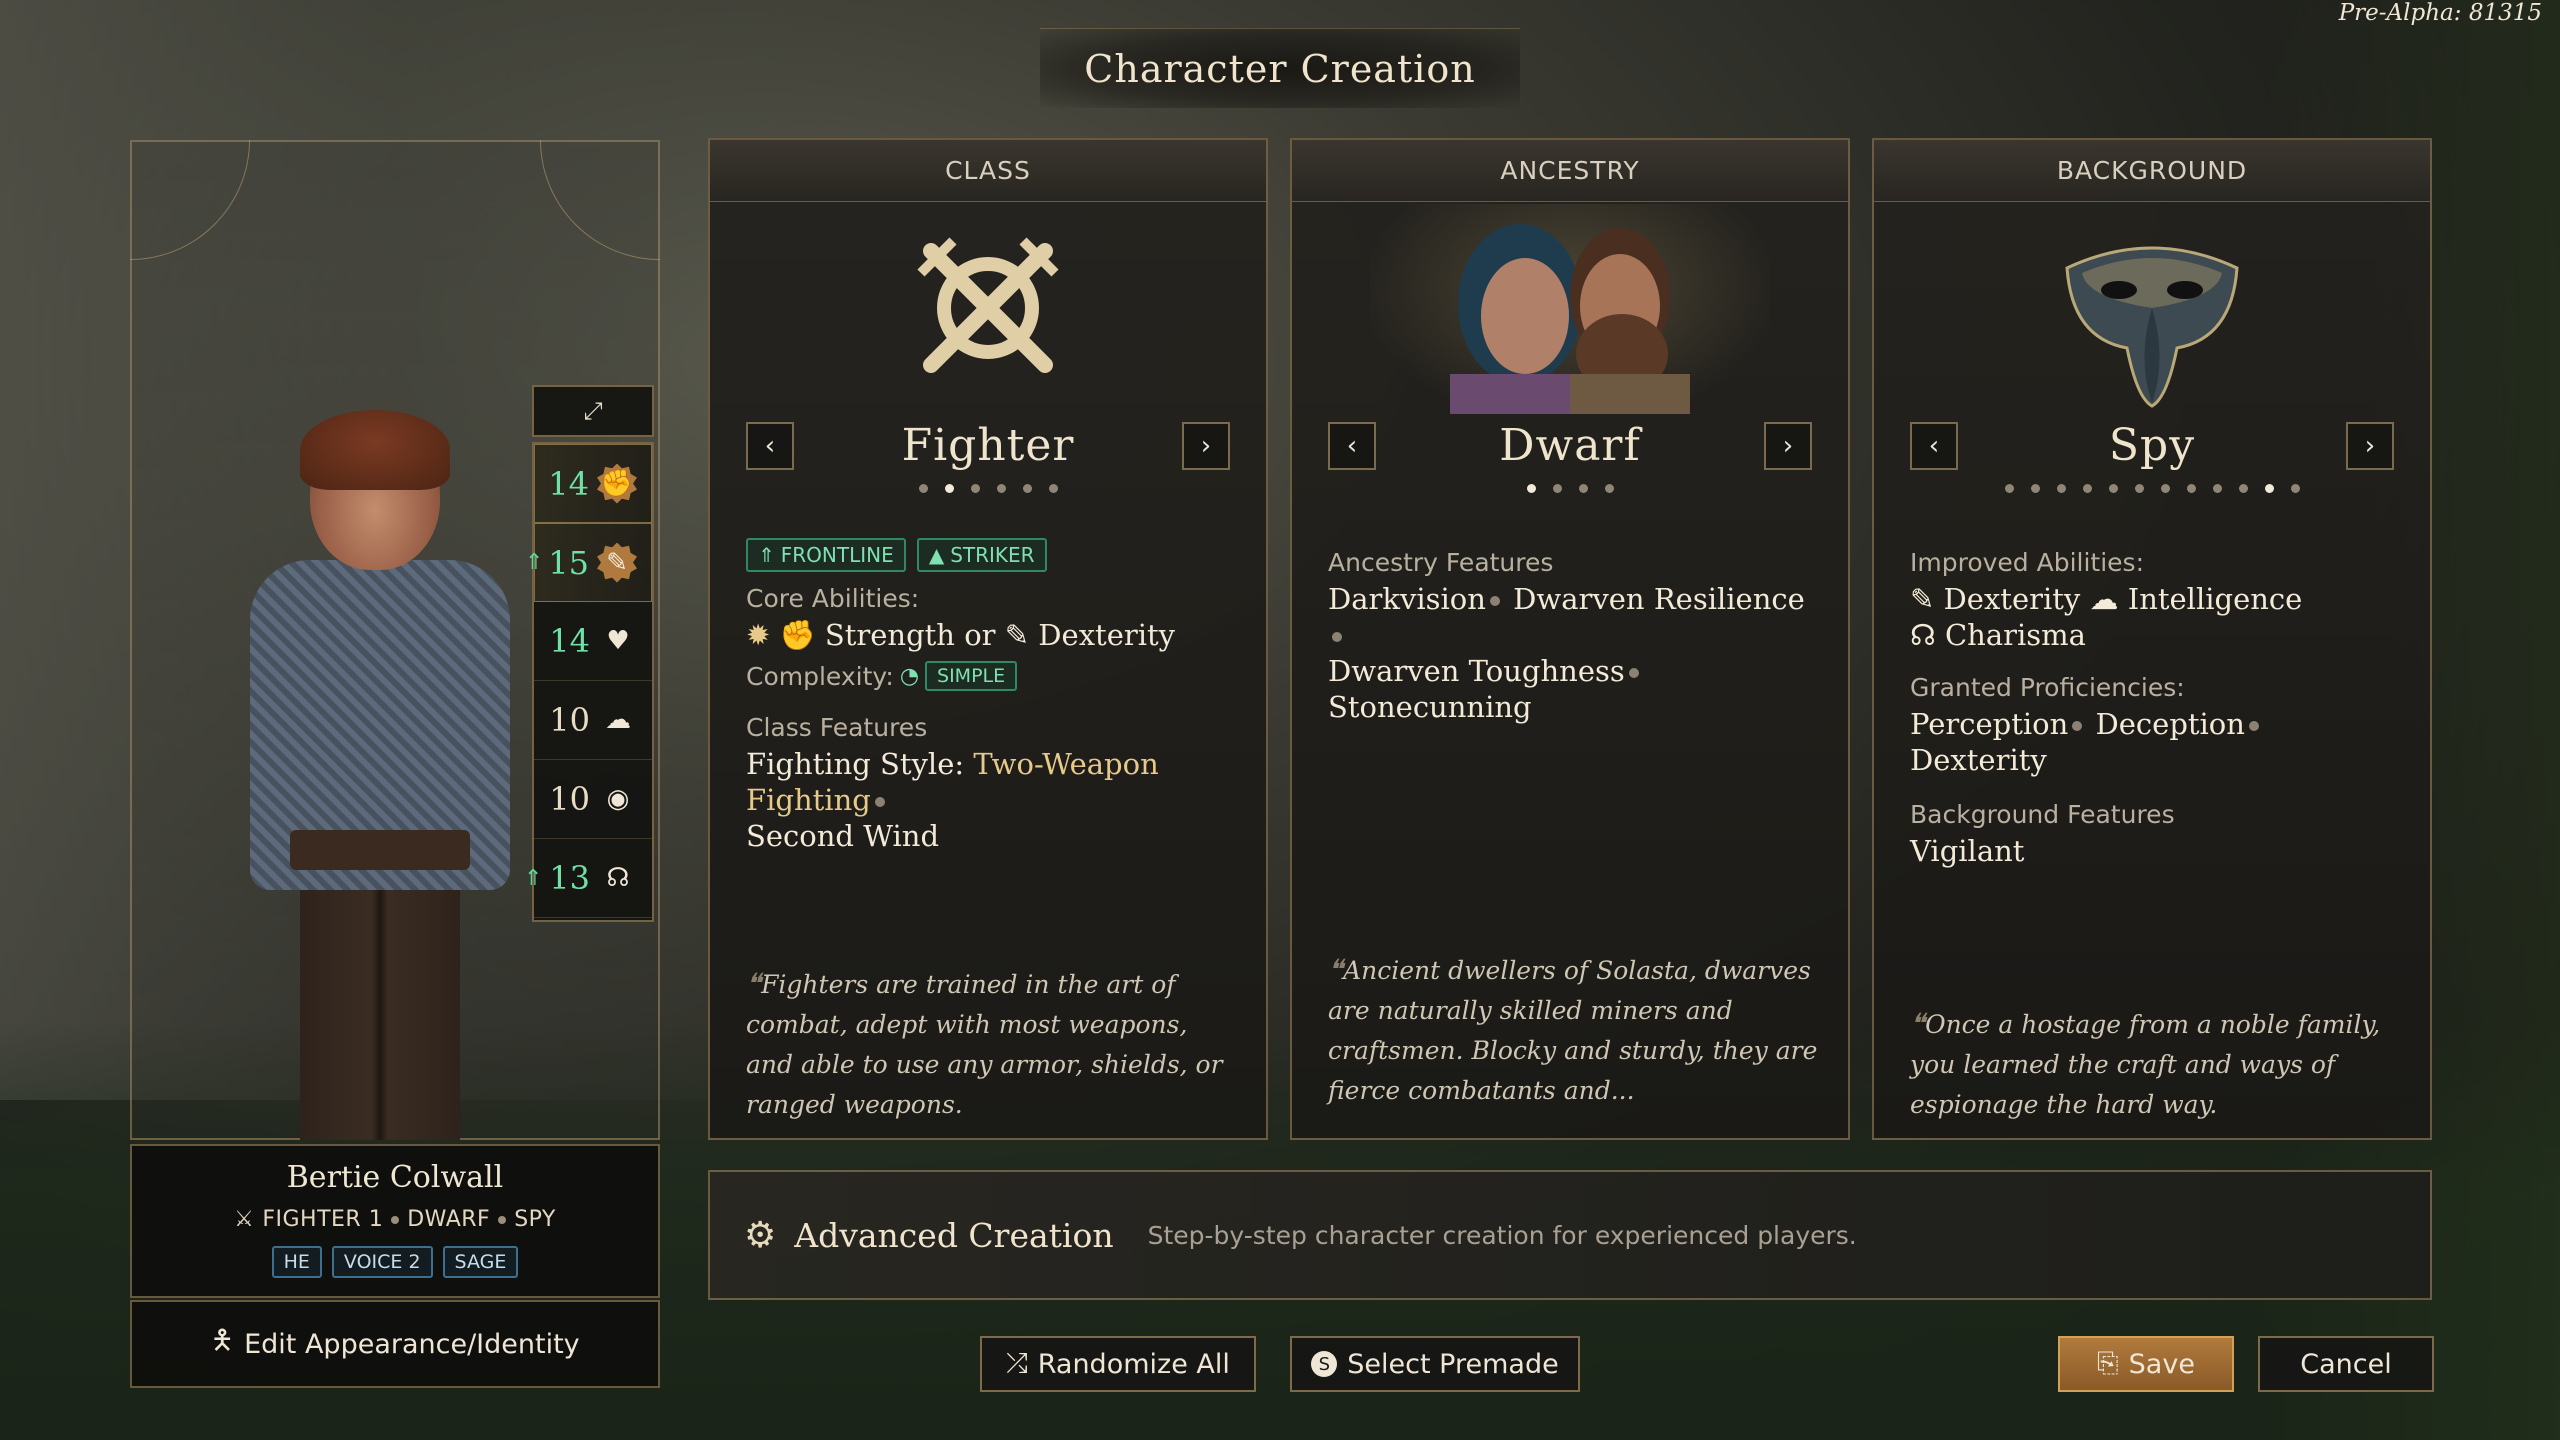 The width and height of the screenshot is (2560, 1440). Describe the element at coordinates (991, 782) in the screenshot. I see `class-feature-1: Fighting Style: Two-Weapon Fighting` at that location.